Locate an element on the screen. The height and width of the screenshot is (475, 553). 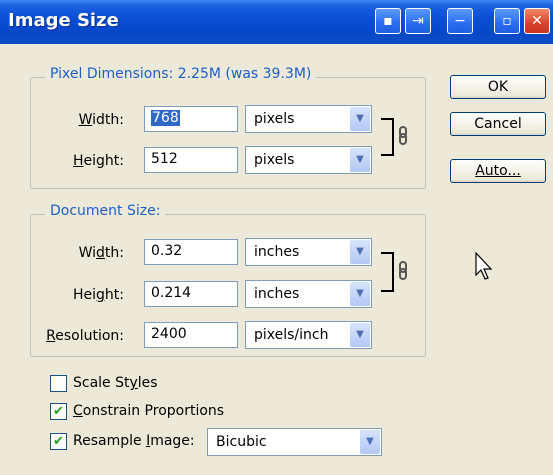
pixel-height-unit-select: pixels ▼ is located at coordinates (308, 160).